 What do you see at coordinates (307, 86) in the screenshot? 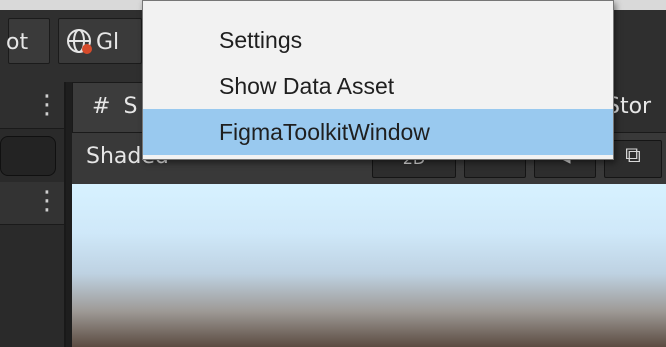
I see `menu-item-label: Show Data Asset` at bounding box center [307, 86].